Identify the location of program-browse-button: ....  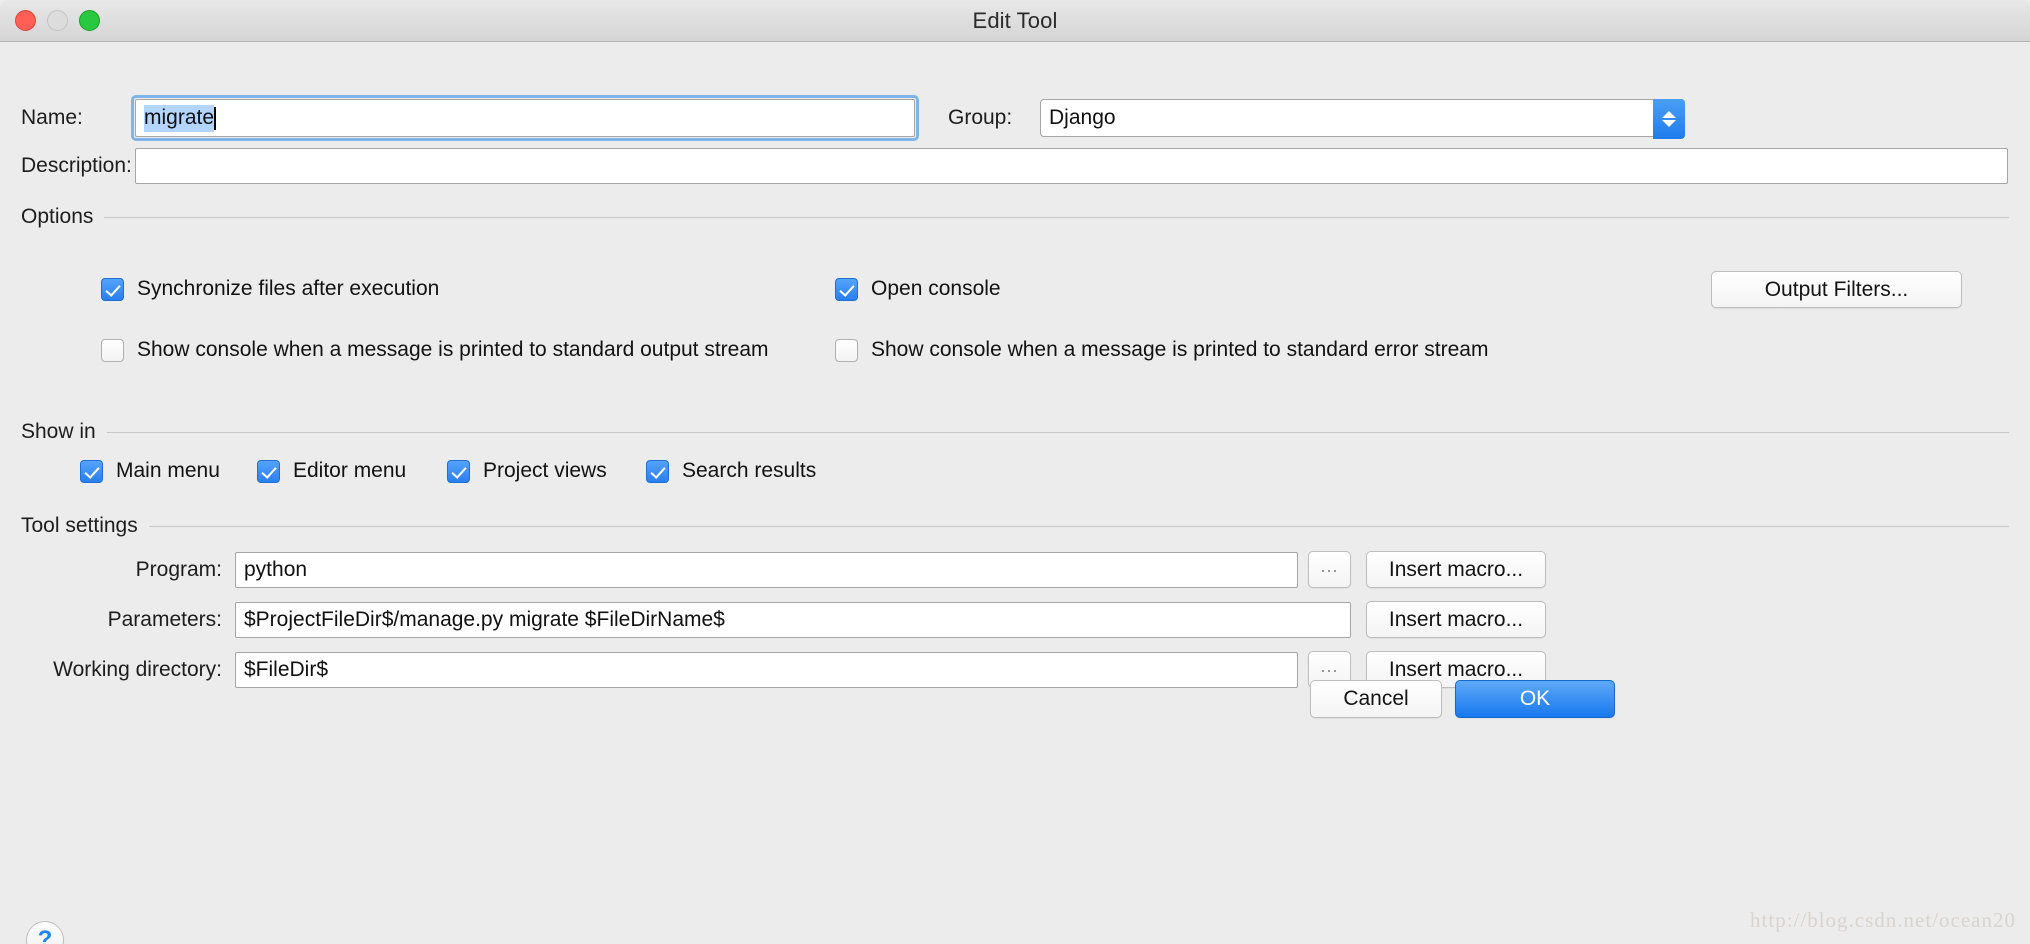
(1329, 569).